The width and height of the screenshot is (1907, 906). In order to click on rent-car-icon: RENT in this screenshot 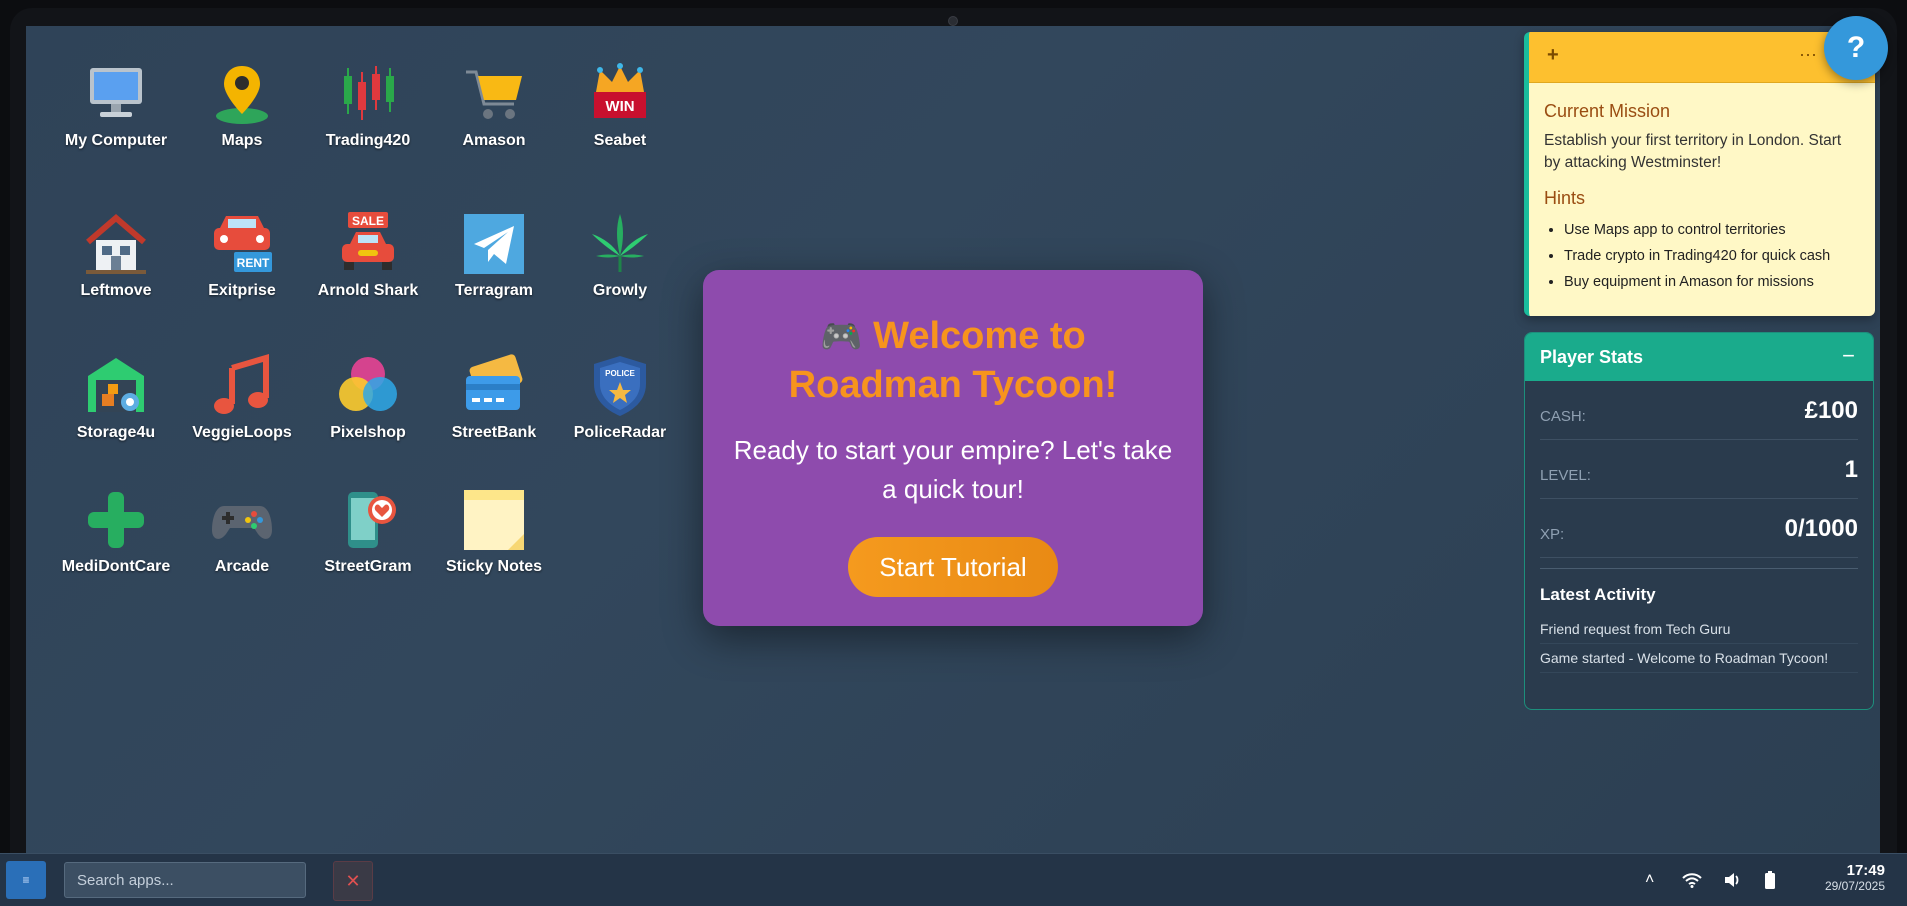, I will do `click(243, 244)`.